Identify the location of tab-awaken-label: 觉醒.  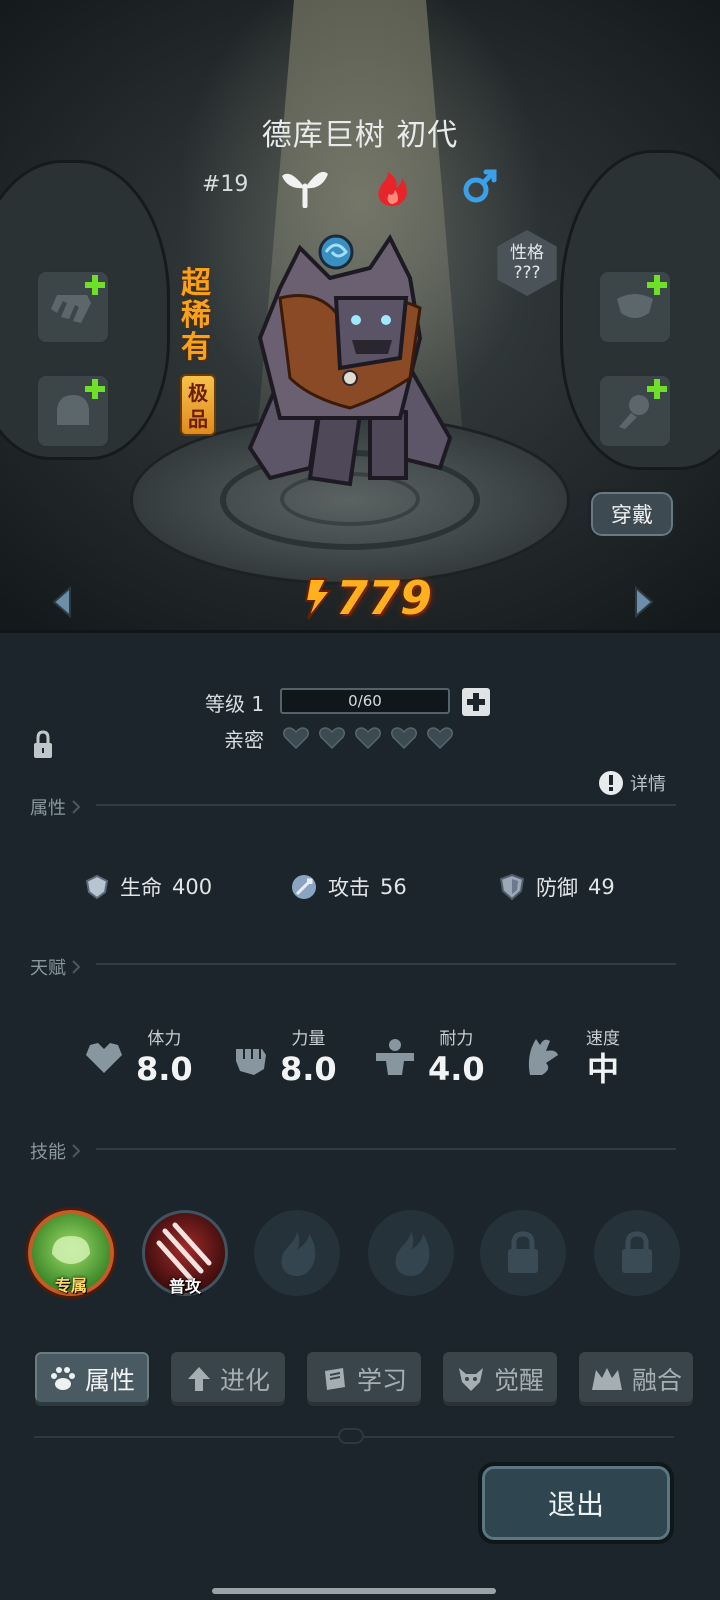
(518, 1380).